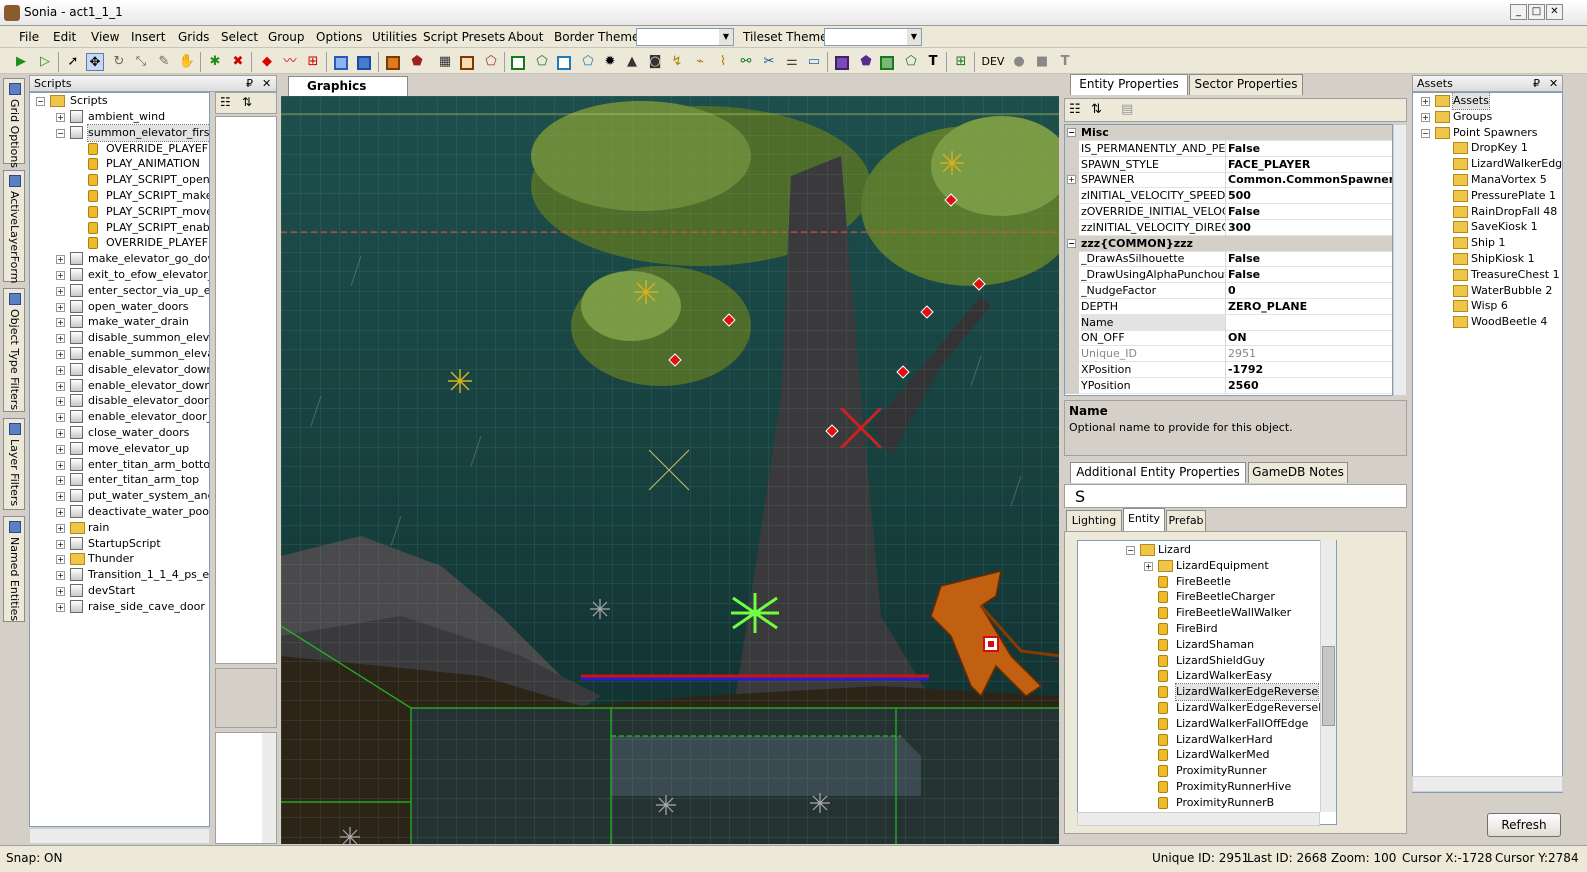 The image size is (1587, 872). Describe the element at coordinates (542, 62) in the screenshot. I see `pentagon-green-icon: ⬠` at that location.